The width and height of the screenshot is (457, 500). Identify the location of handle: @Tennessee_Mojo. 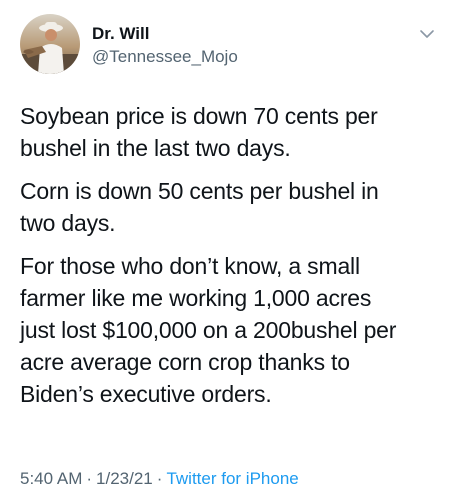
(165, 57).